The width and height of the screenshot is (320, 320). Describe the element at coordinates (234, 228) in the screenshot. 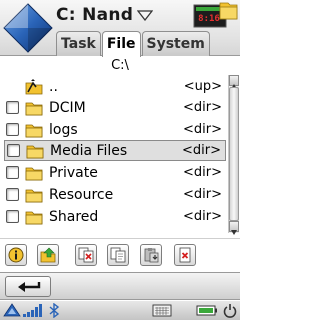

I see `scroll-down-button` at that location.